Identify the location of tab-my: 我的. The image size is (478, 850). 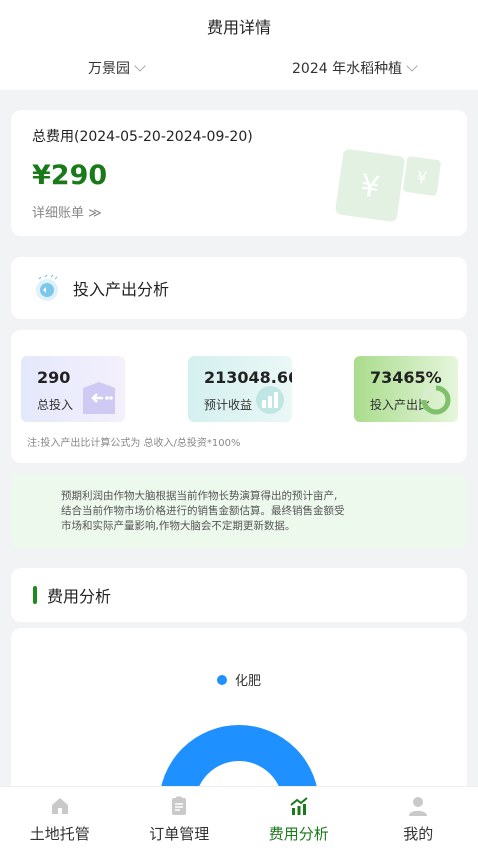
(418, 818).